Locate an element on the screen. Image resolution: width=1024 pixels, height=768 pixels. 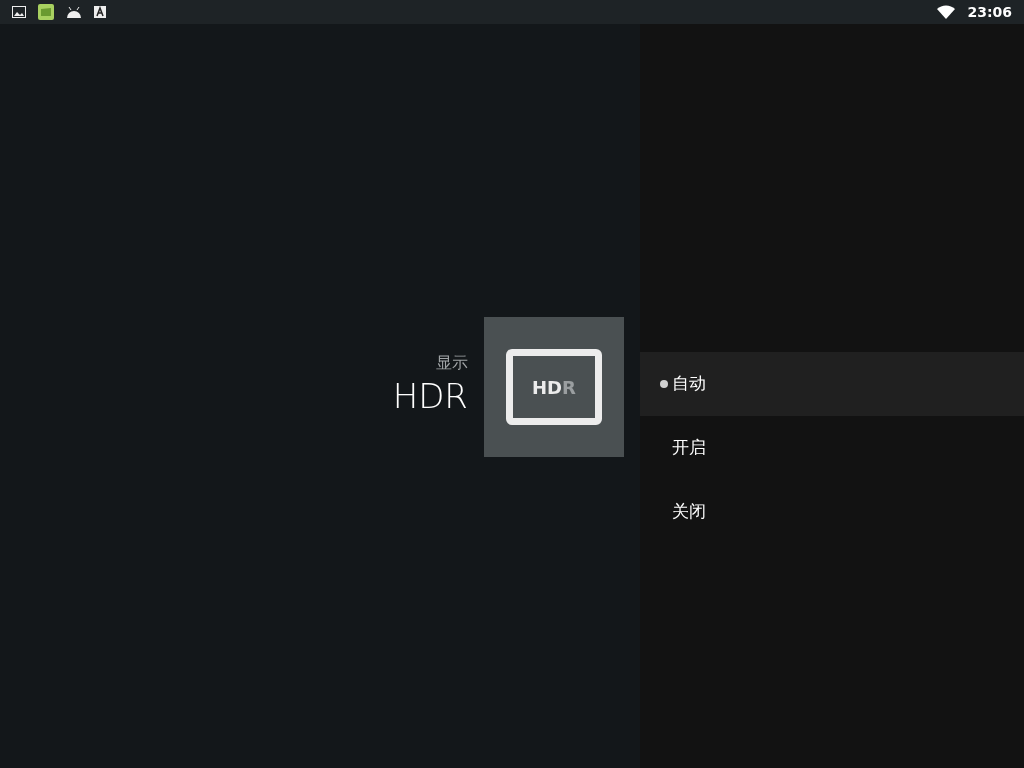
page-title: HDR is located at coordinates (430, 396).